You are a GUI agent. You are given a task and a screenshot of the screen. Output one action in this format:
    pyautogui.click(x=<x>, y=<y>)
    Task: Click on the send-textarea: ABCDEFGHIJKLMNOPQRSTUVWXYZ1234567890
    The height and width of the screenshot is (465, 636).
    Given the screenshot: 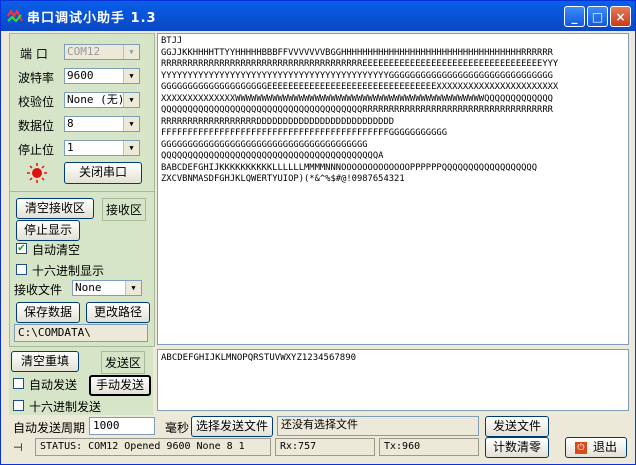 What is the action you would take?
    pyautogui.click(x=393, y=380)
    